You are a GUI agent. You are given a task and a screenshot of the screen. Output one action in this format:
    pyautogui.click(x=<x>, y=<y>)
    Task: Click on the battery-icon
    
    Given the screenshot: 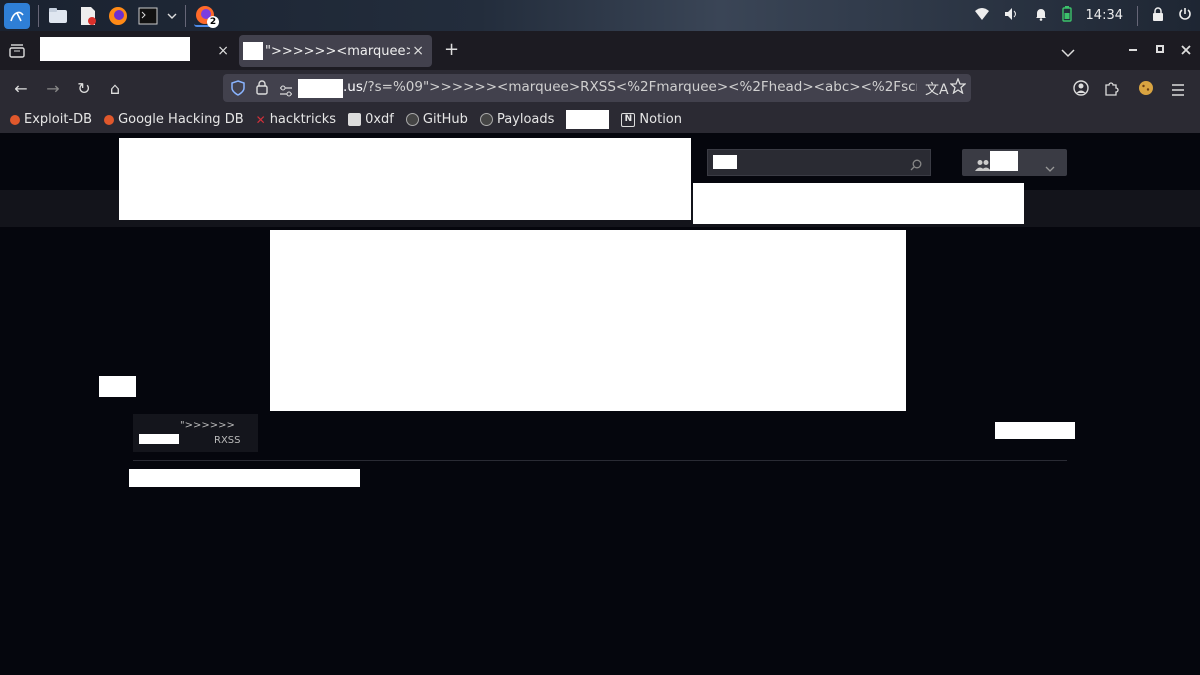 What is the action you would take?
    pyautogui.click(x=1066, y=15)
    